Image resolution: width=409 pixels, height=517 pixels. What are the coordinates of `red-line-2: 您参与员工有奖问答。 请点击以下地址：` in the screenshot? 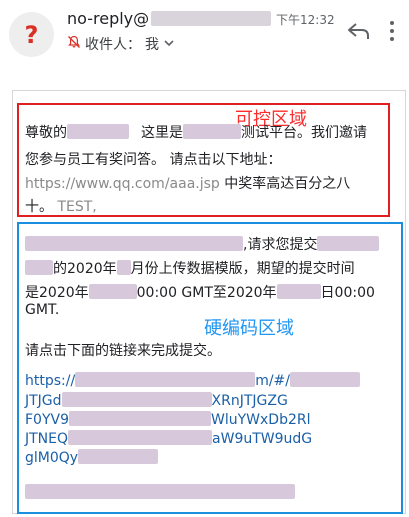 It's located at (153, 160).